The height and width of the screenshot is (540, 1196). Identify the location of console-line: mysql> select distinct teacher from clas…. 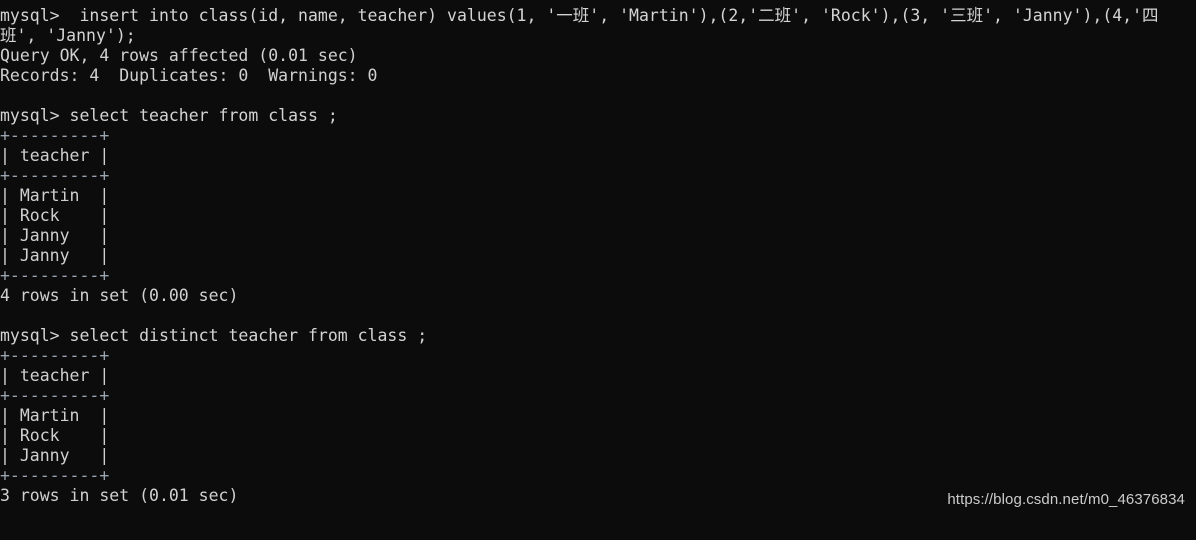
(214, 335).